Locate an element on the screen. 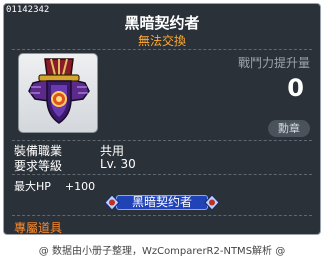 This screenshot has height=260, width=324. item-name: 黑暗契约者 is located at coordinates (162, 23).